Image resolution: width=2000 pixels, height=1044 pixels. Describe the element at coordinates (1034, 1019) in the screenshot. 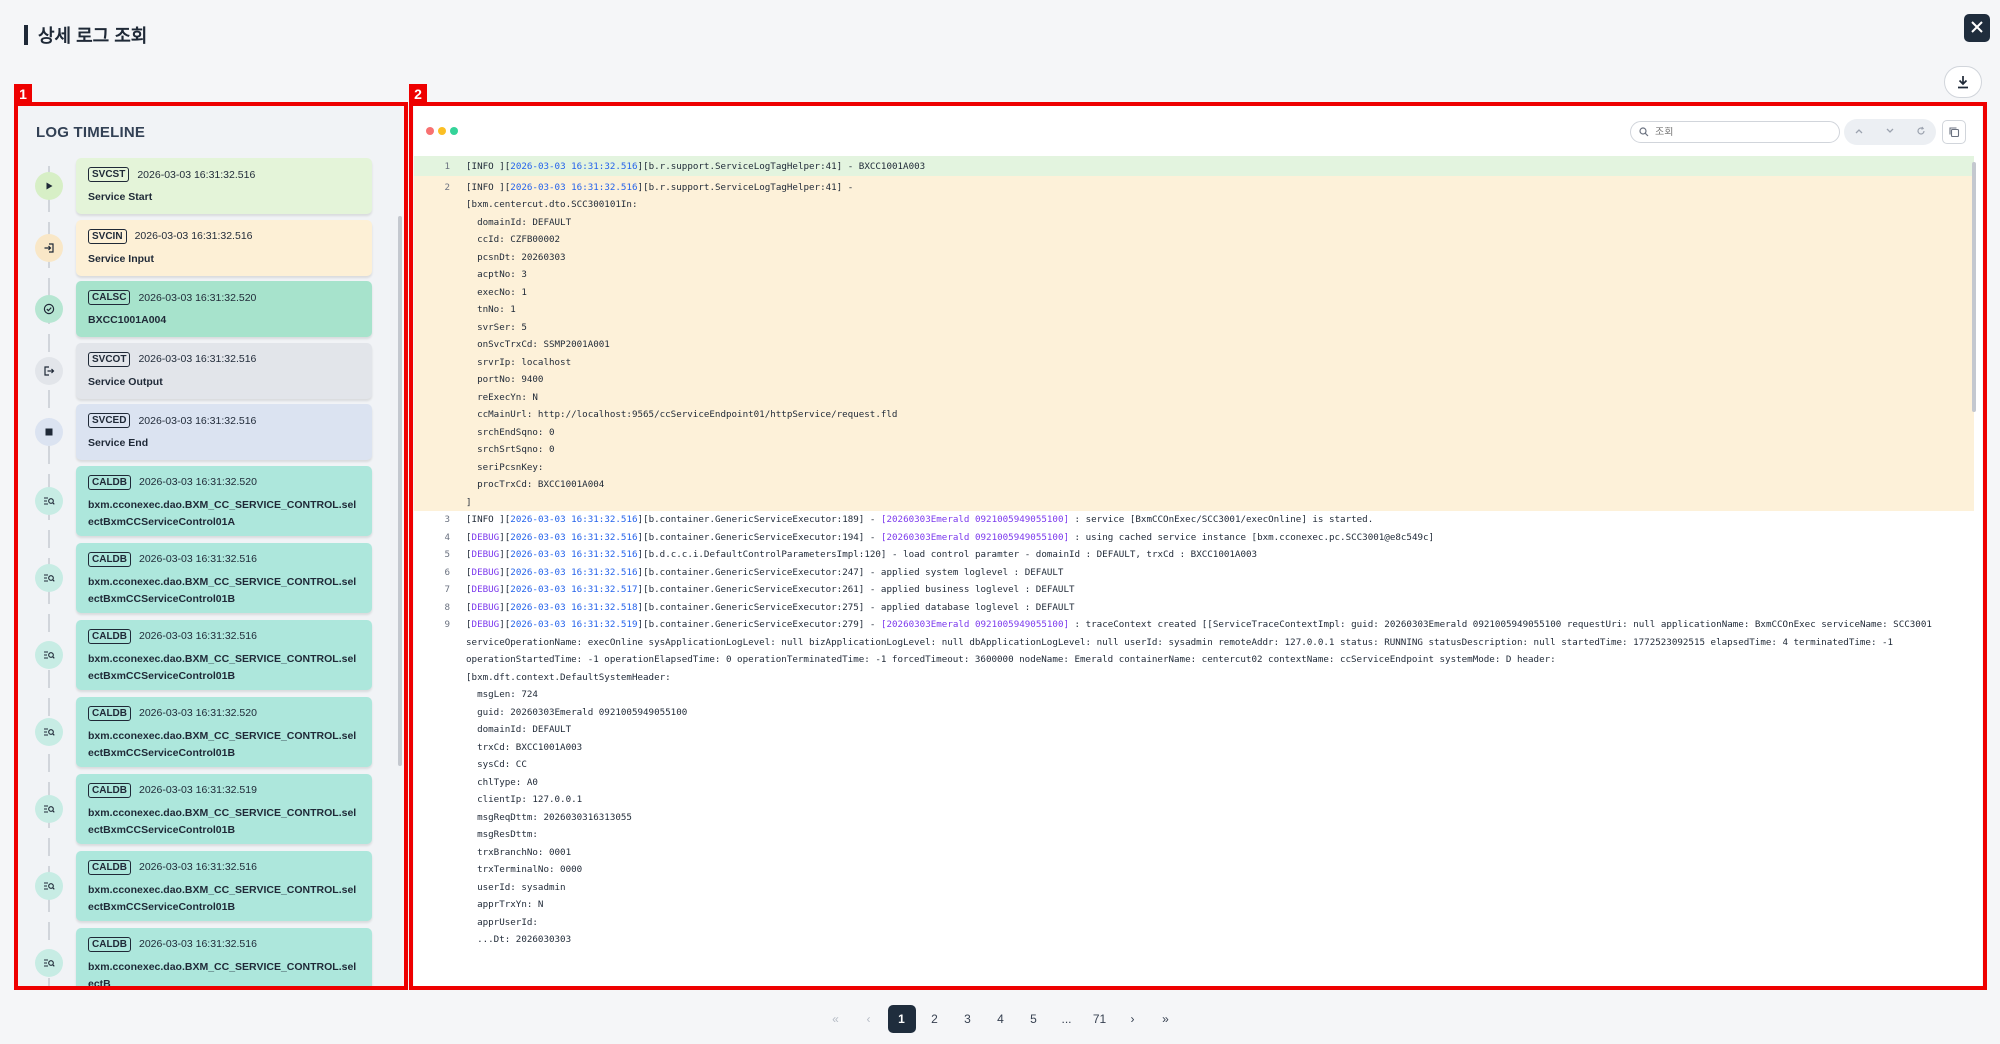

I see `page-number-button: 5` at that location.